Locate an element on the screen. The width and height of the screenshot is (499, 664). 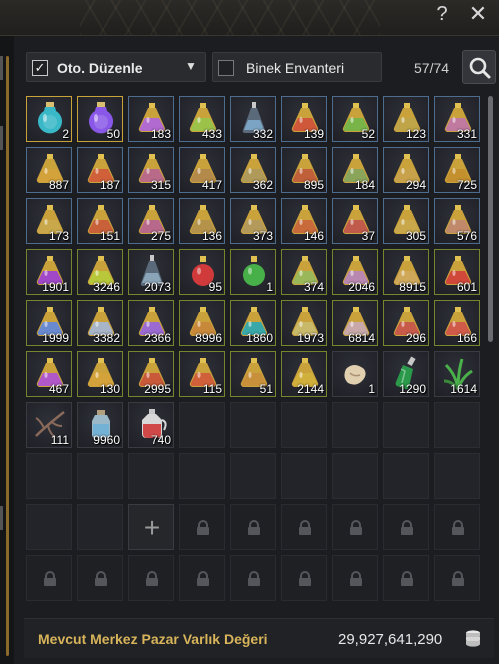
item-quantity: 8915 is located at coordinates (412, 287).